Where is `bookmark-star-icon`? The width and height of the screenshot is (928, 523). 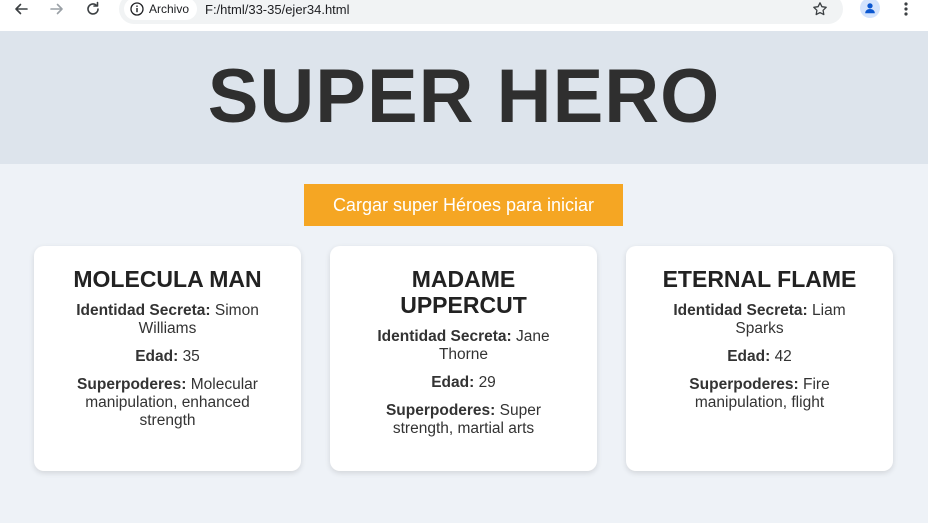 bookmark-star-icon is located at coordinates (820, 9).